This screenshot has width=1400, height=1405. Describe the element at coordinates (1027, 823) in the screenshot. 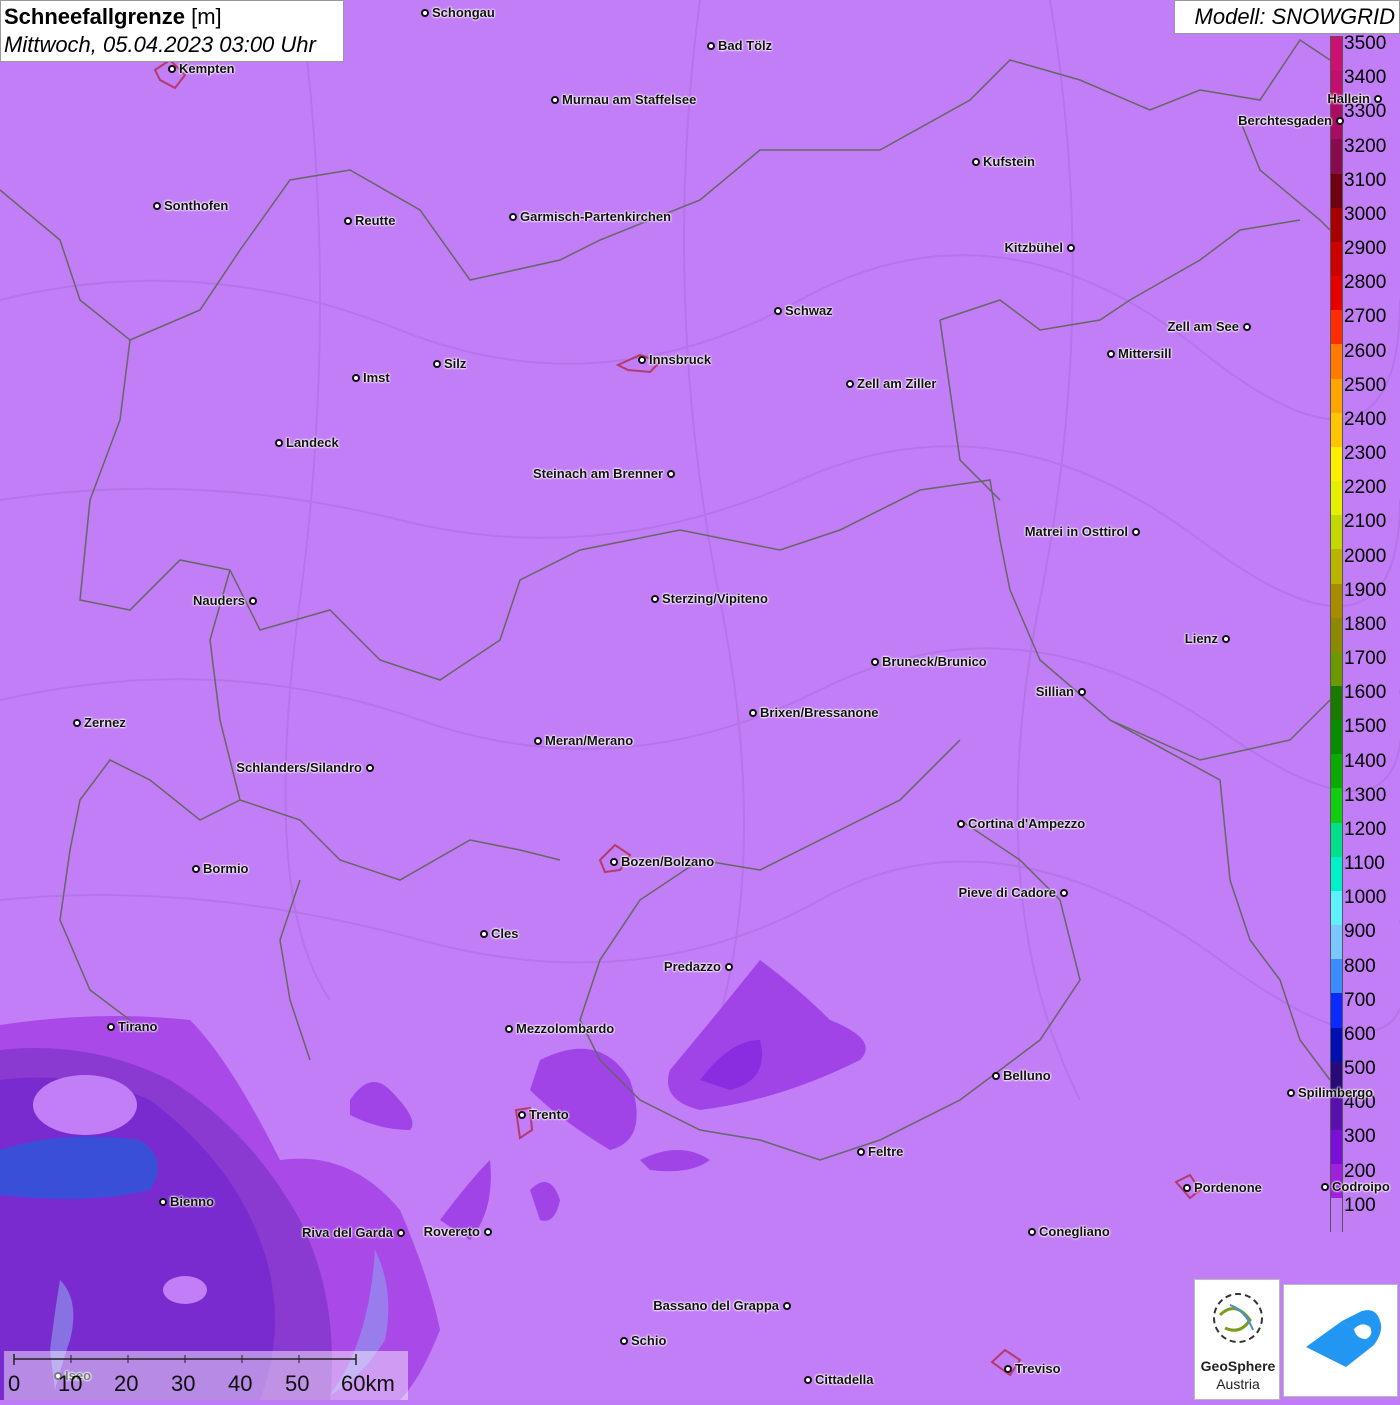

I see `city-label: Cortina d'Ampezzo` at that location.